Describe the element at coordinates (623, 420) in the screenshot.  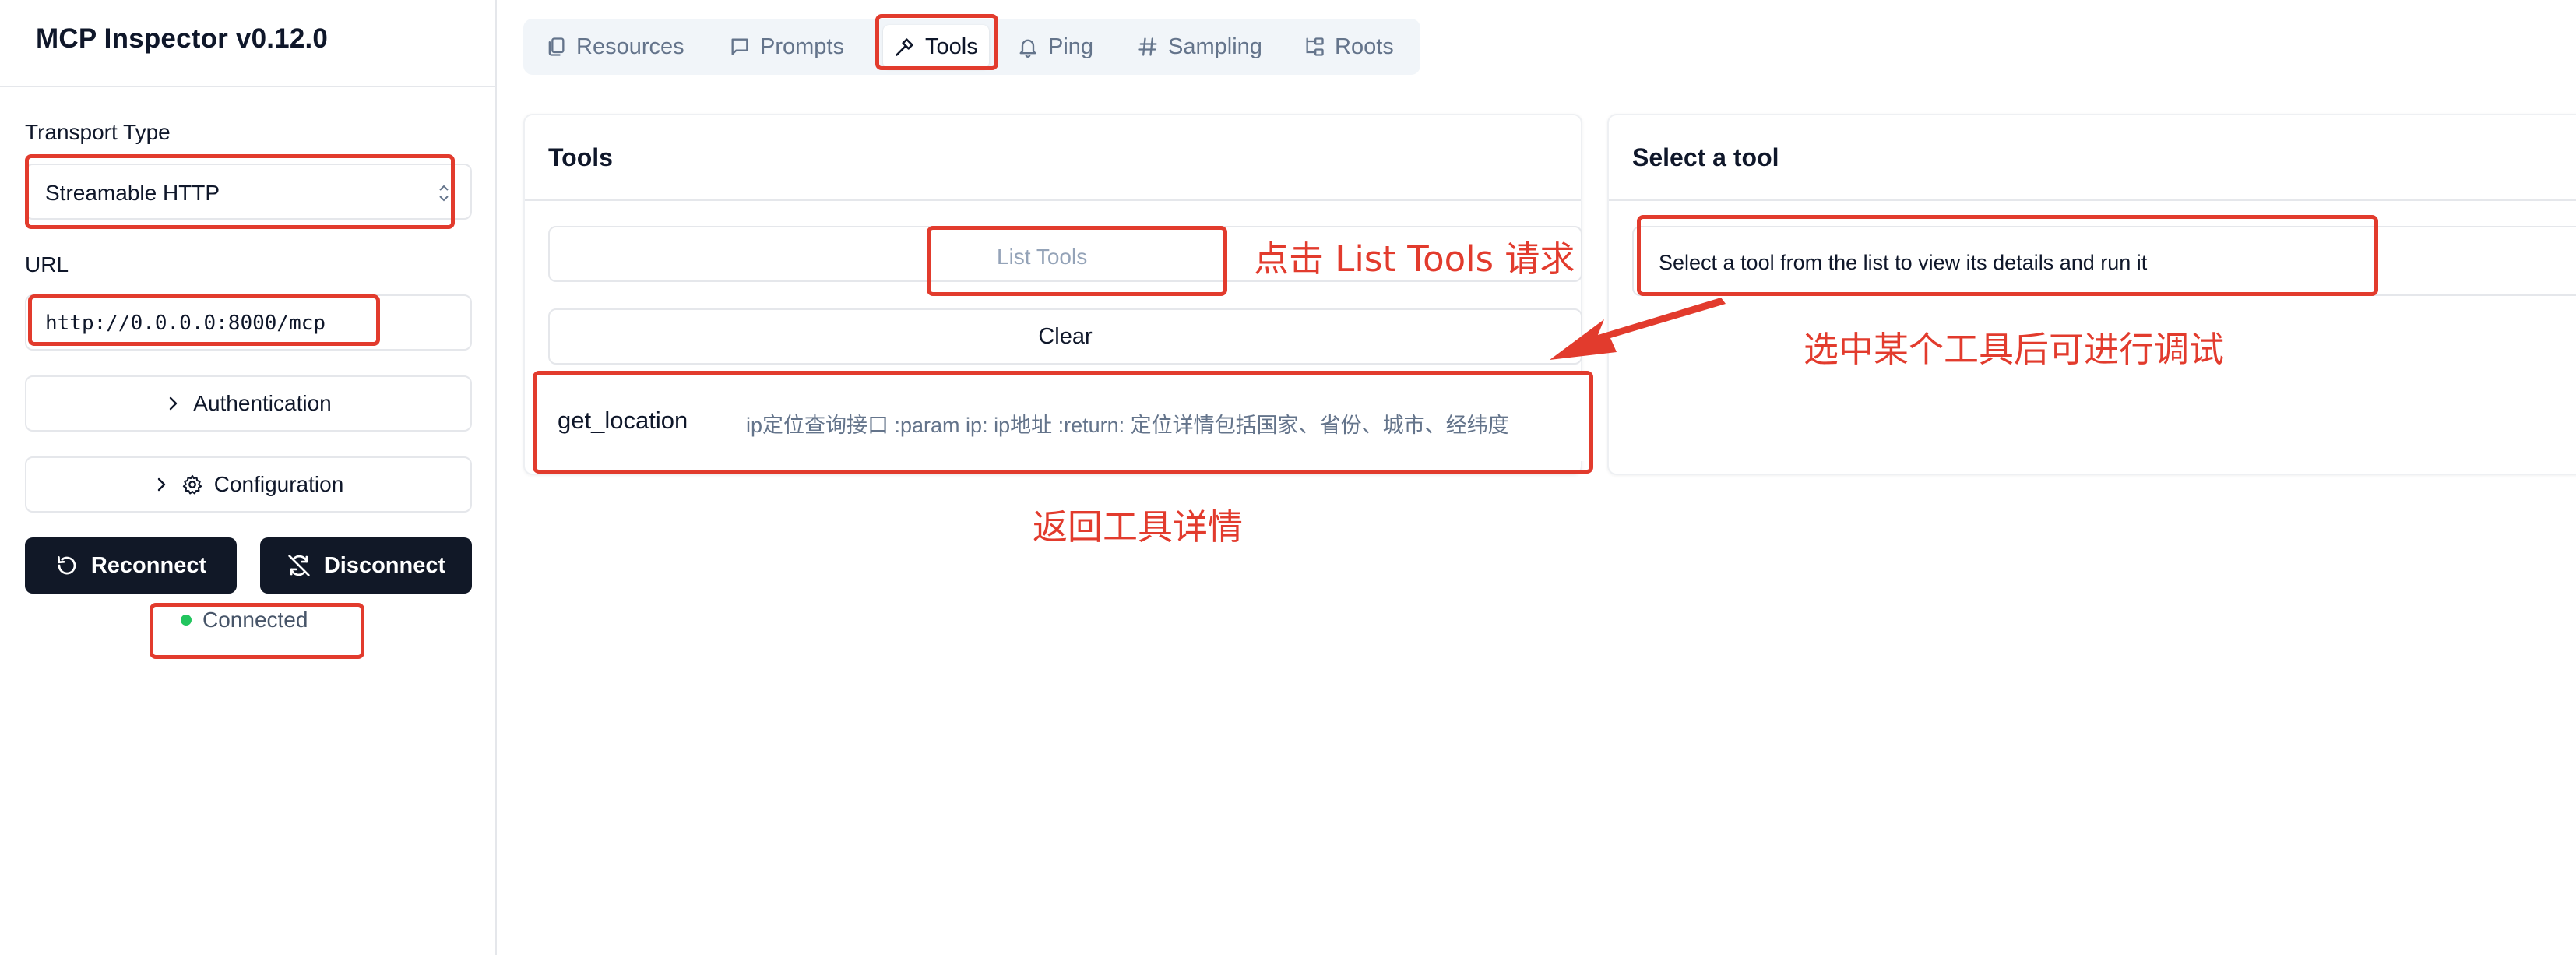
I see `tool-name: get_location` at that location.